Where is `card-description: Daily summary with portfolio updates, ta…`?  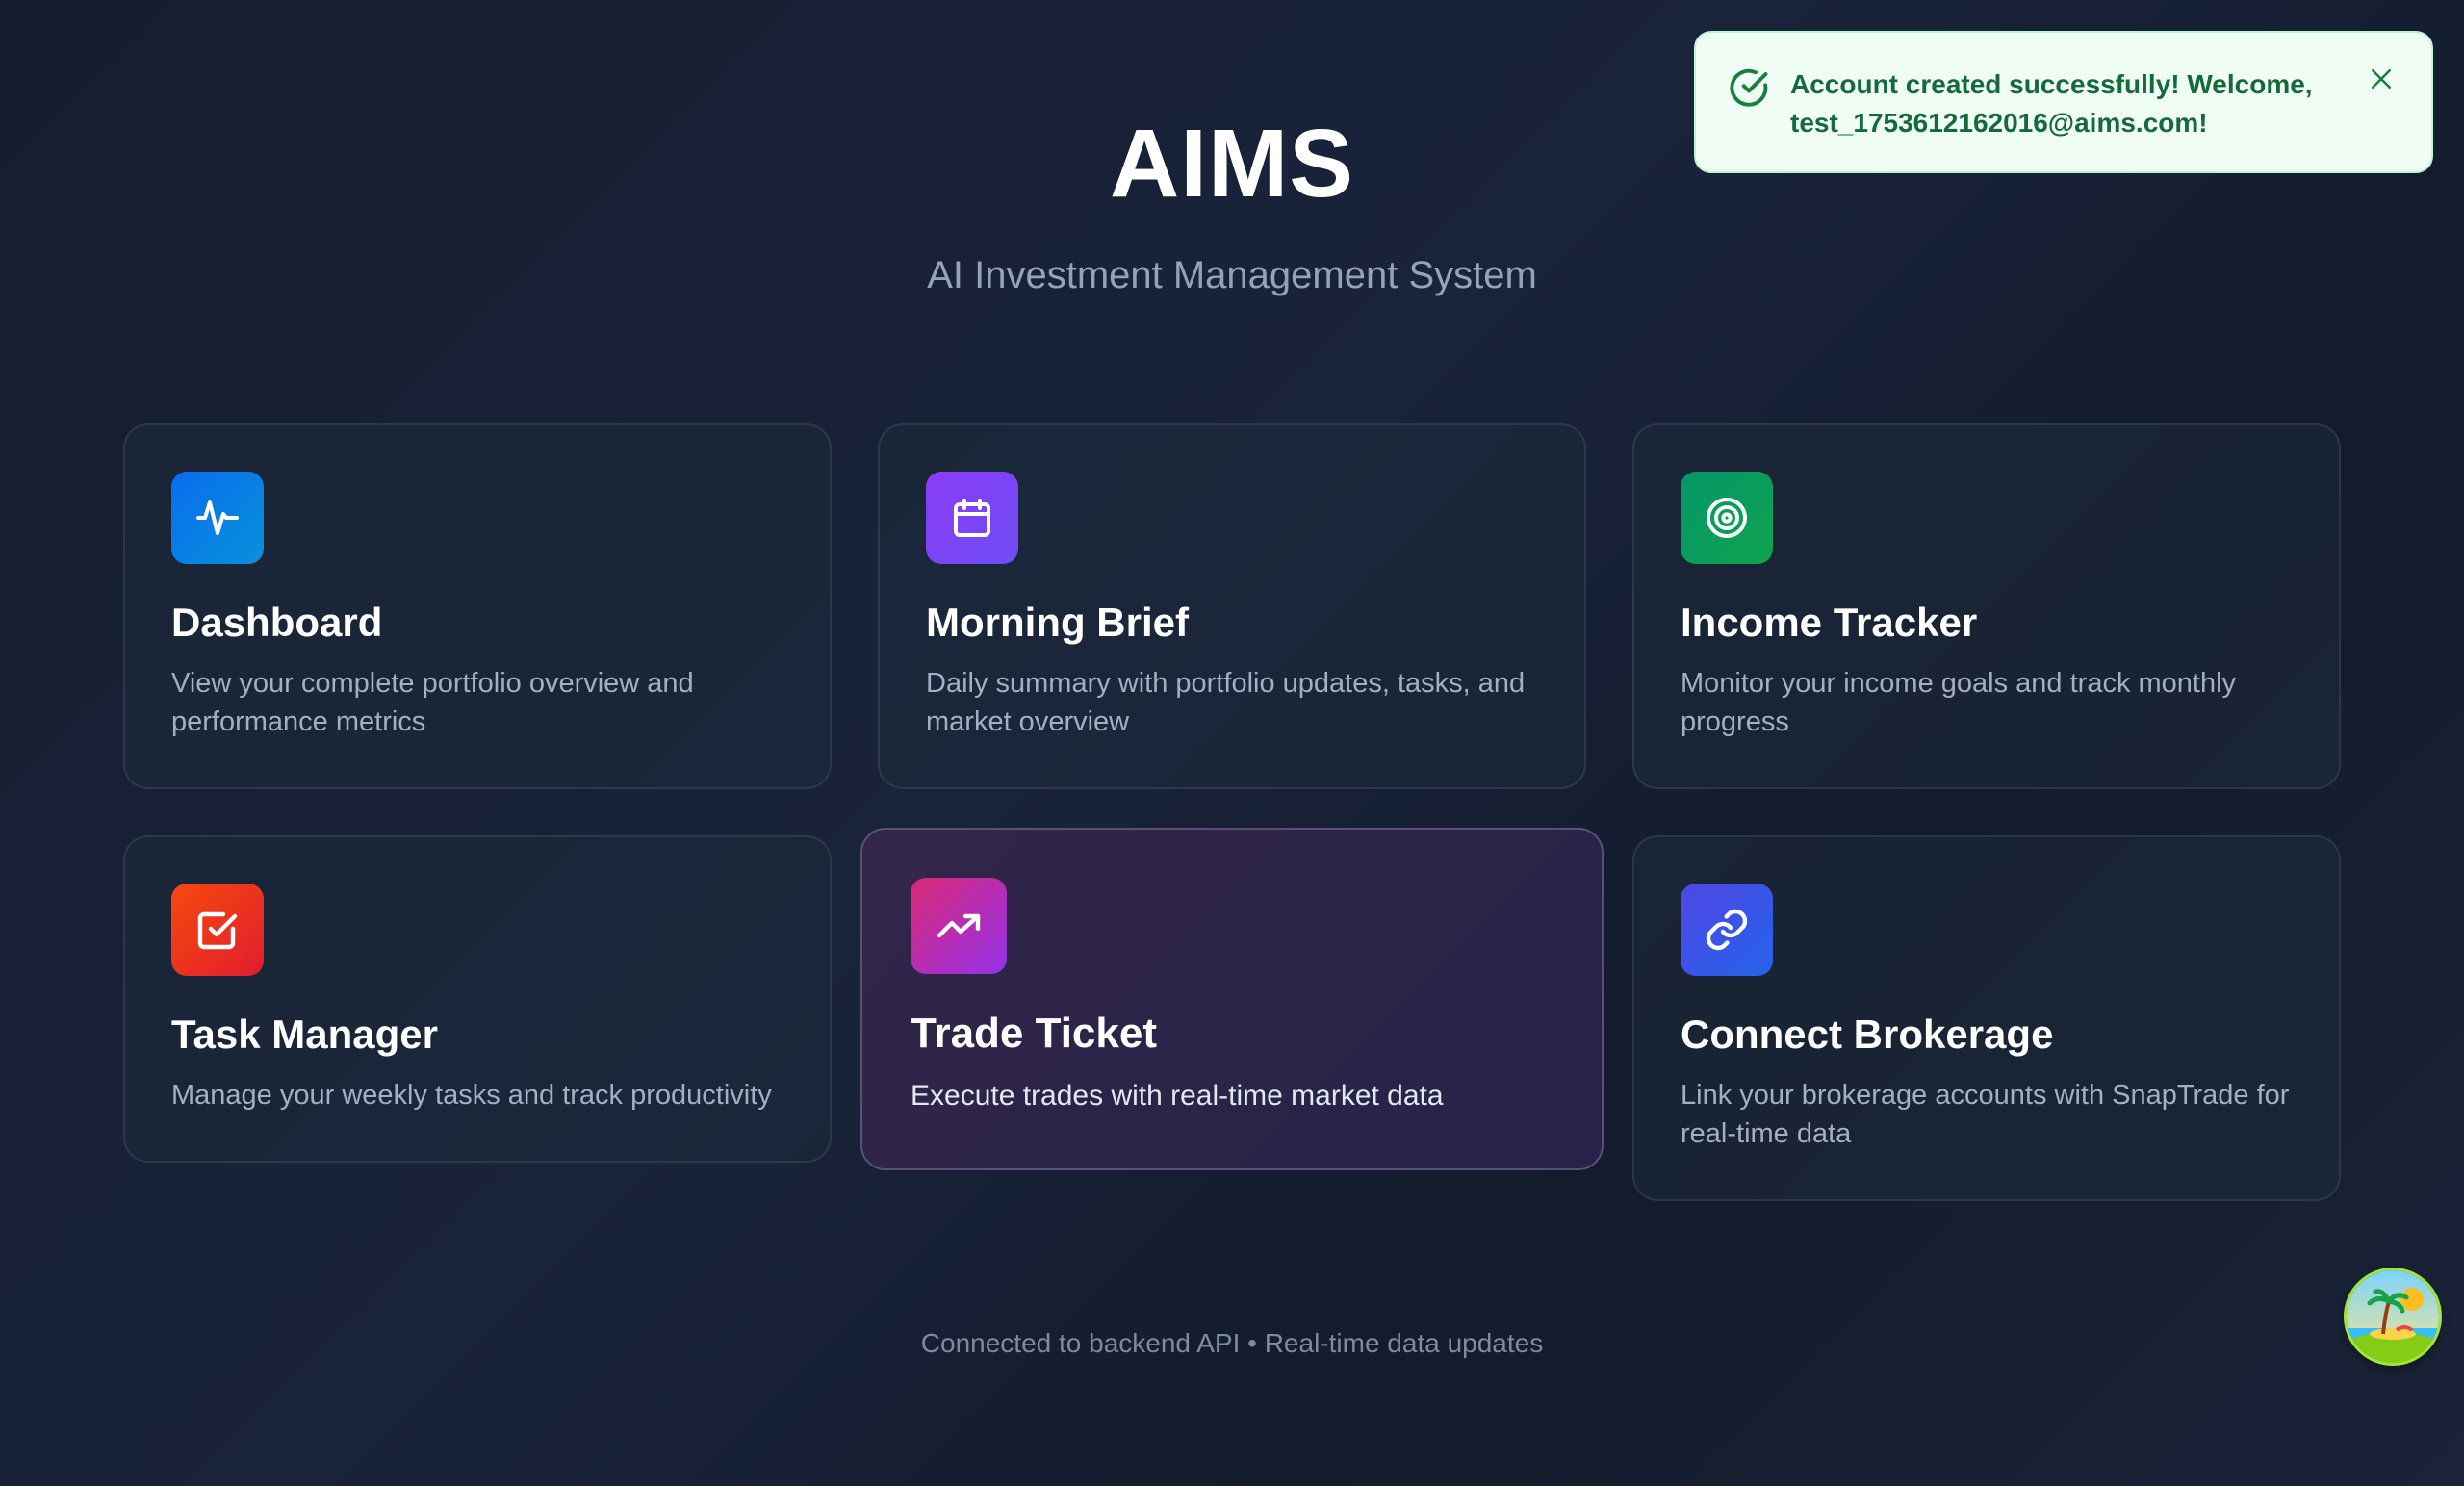 card-description: Daily summary with portfolio updates, ta… is located at coordinates (1226, 703).